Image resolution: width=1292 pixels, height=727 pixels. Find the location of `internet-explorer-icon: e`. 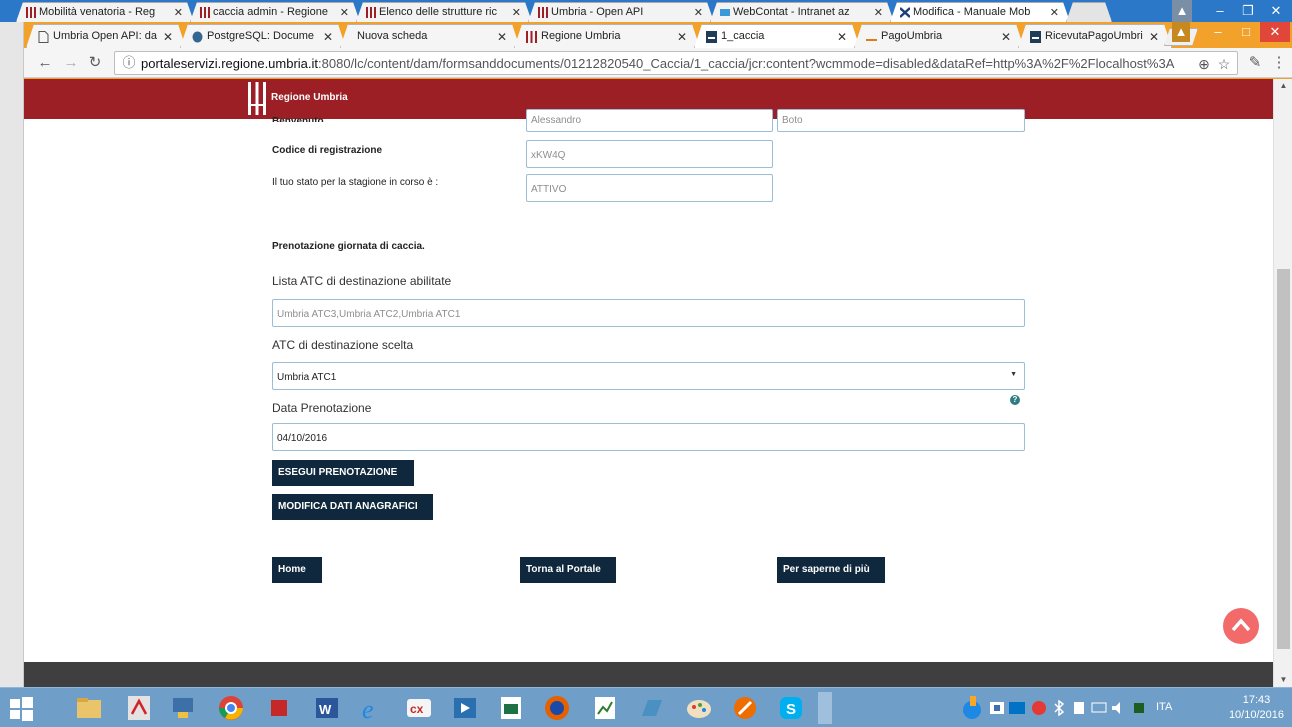

internet-explorer-icon: e is located at coordinates (373, 708).